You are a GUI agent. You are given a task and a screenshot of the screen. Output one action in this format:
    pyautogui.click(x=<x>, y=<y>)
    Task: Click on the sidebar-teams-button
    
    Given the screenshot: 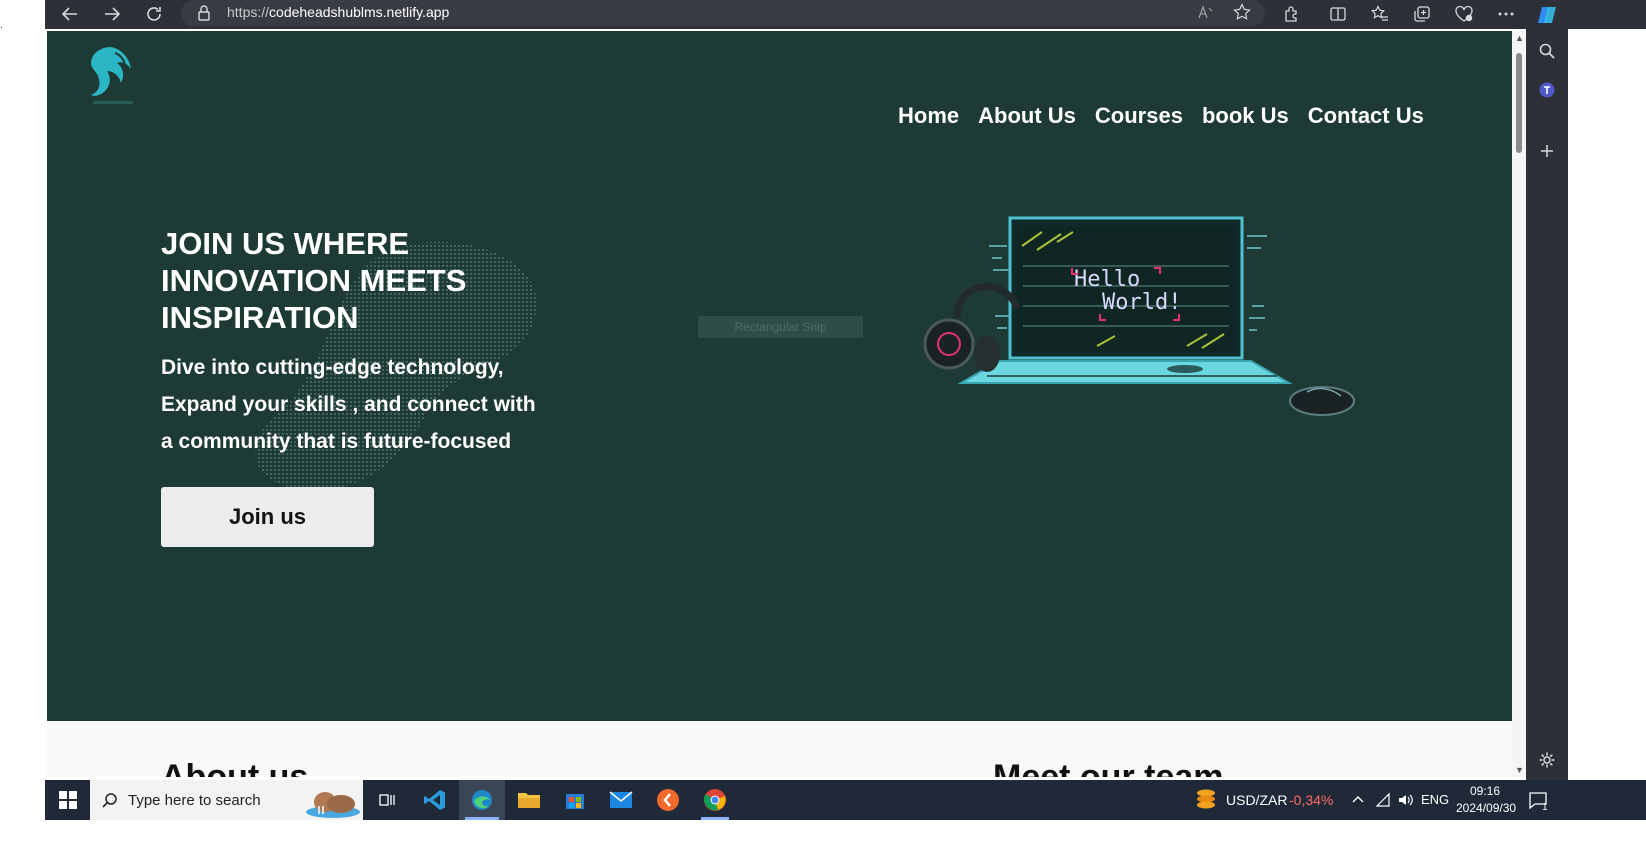 What is the action you would take?
    pyautogui.click(x=1547, y=90)
    